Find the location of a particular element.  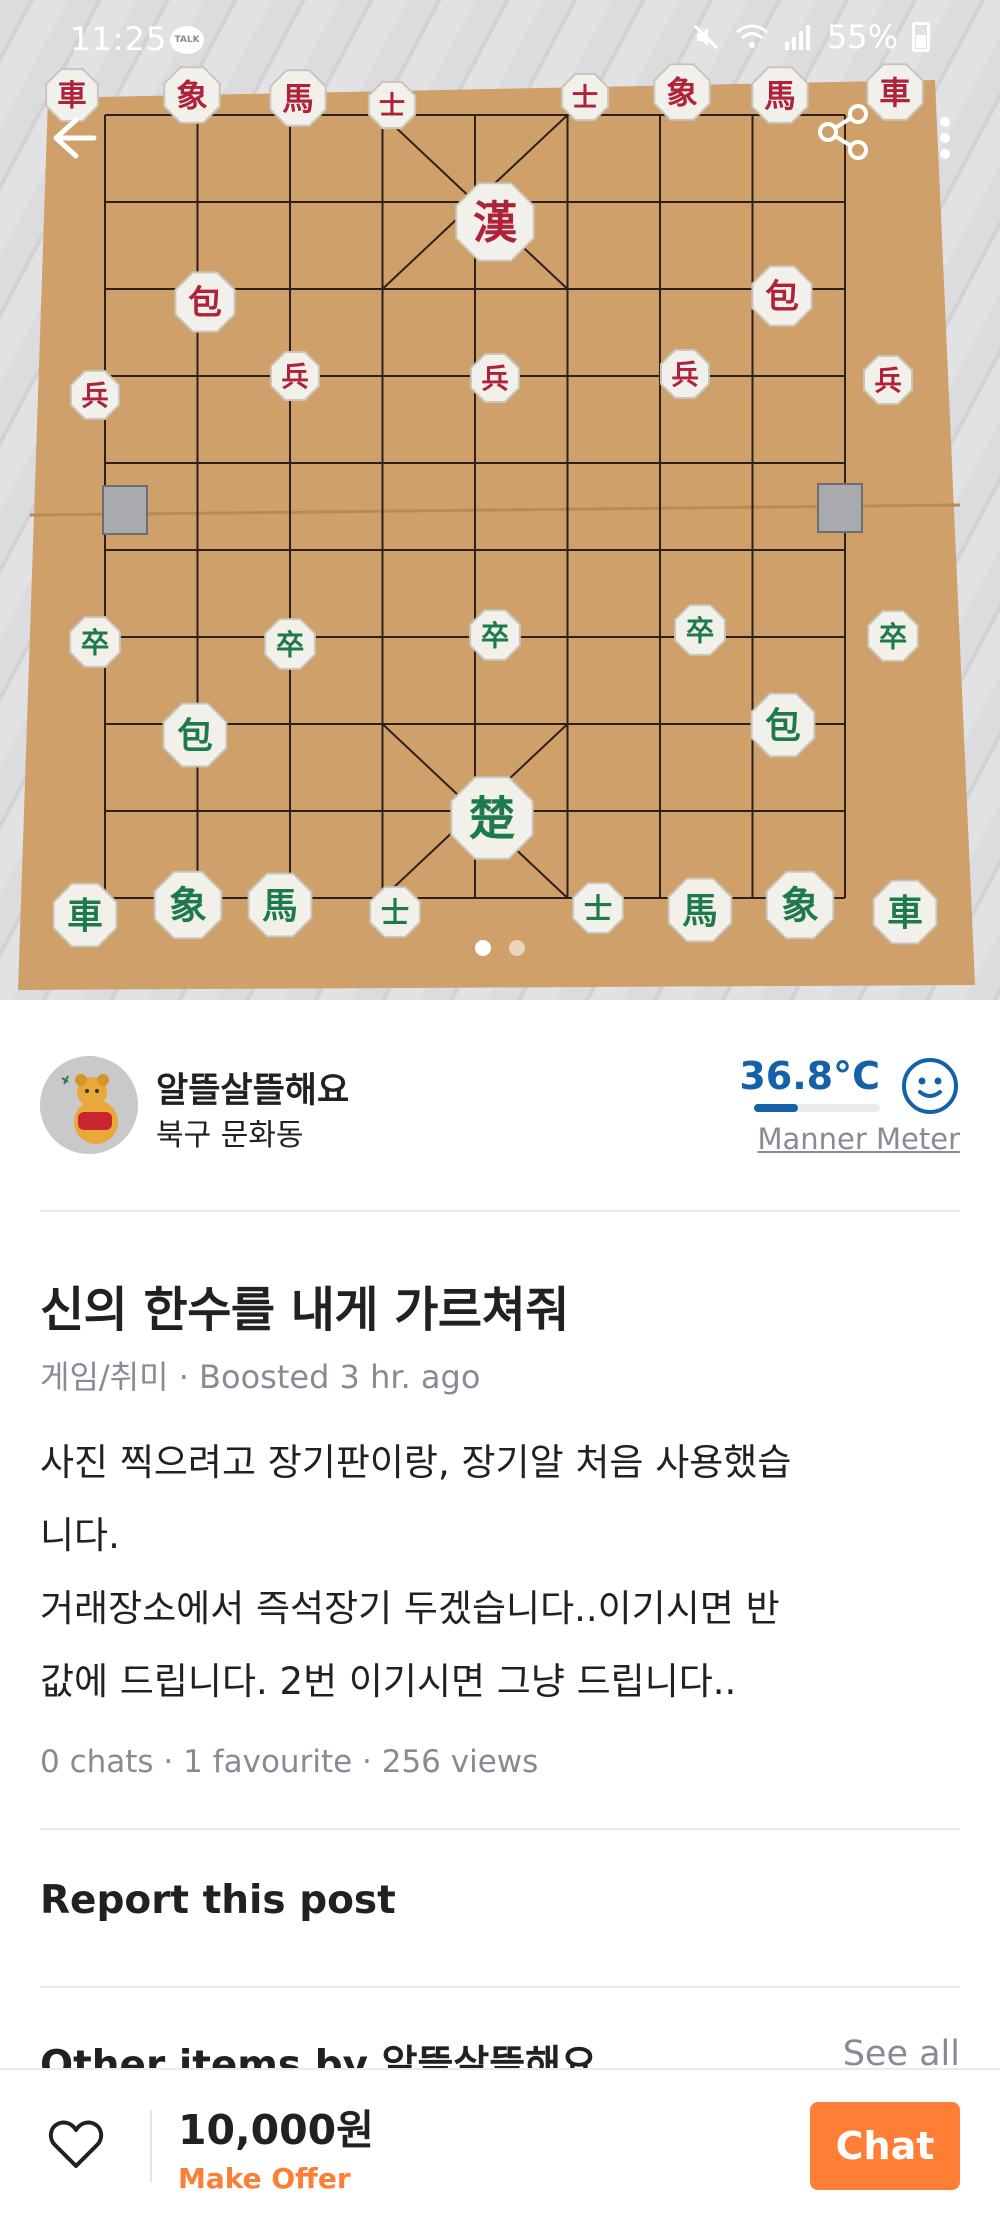

seller-name: 알뜰살뜰해요 is located at coordinates (252, 1087).